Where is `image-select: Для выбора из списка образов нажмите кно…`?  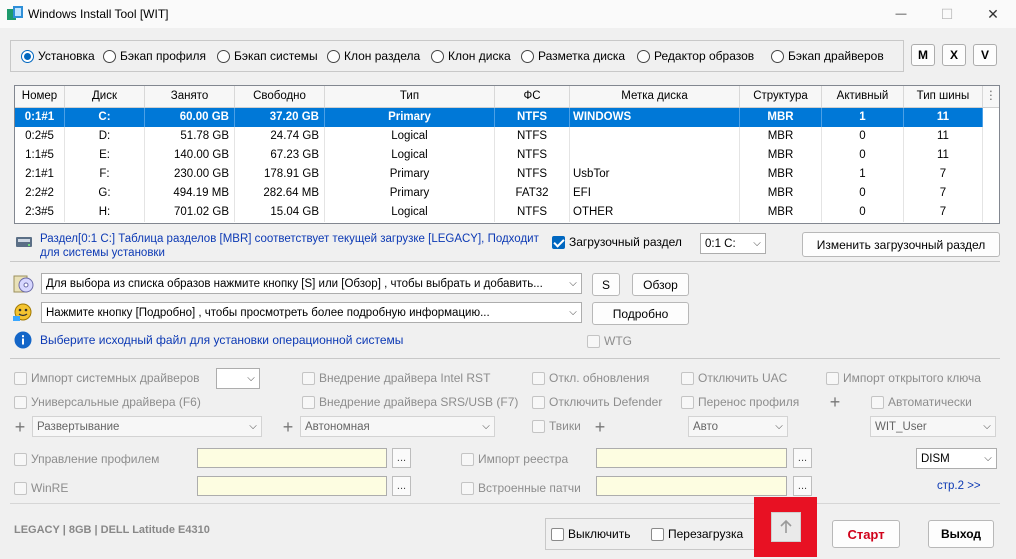
image-select: Для выбора из списка образов нажмите кно… is located at coordinates (311, 283).